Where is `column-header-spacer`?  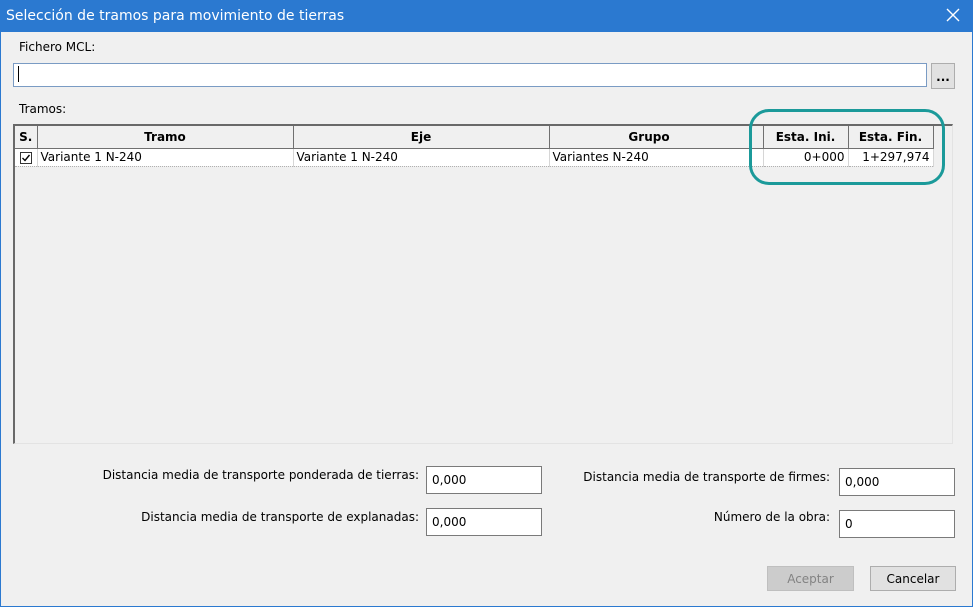 column-header-spacer is located at coordinates (756, 137).